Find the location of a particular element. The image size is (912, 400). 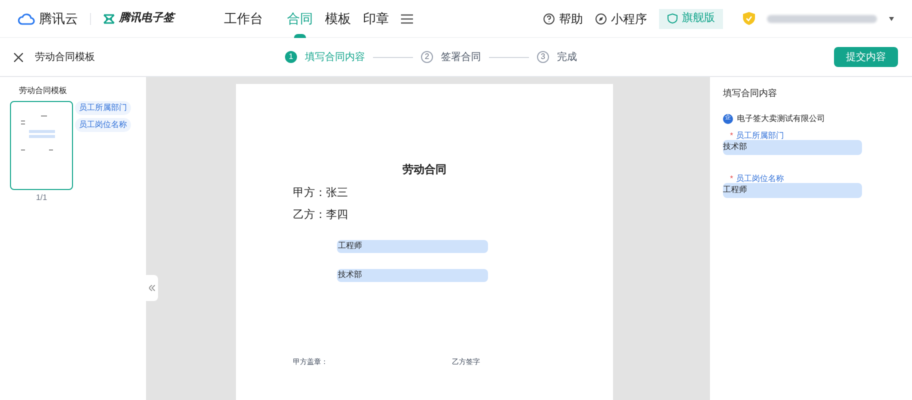

step-label: 填写合同内容 is located at coordinates (335, 57).